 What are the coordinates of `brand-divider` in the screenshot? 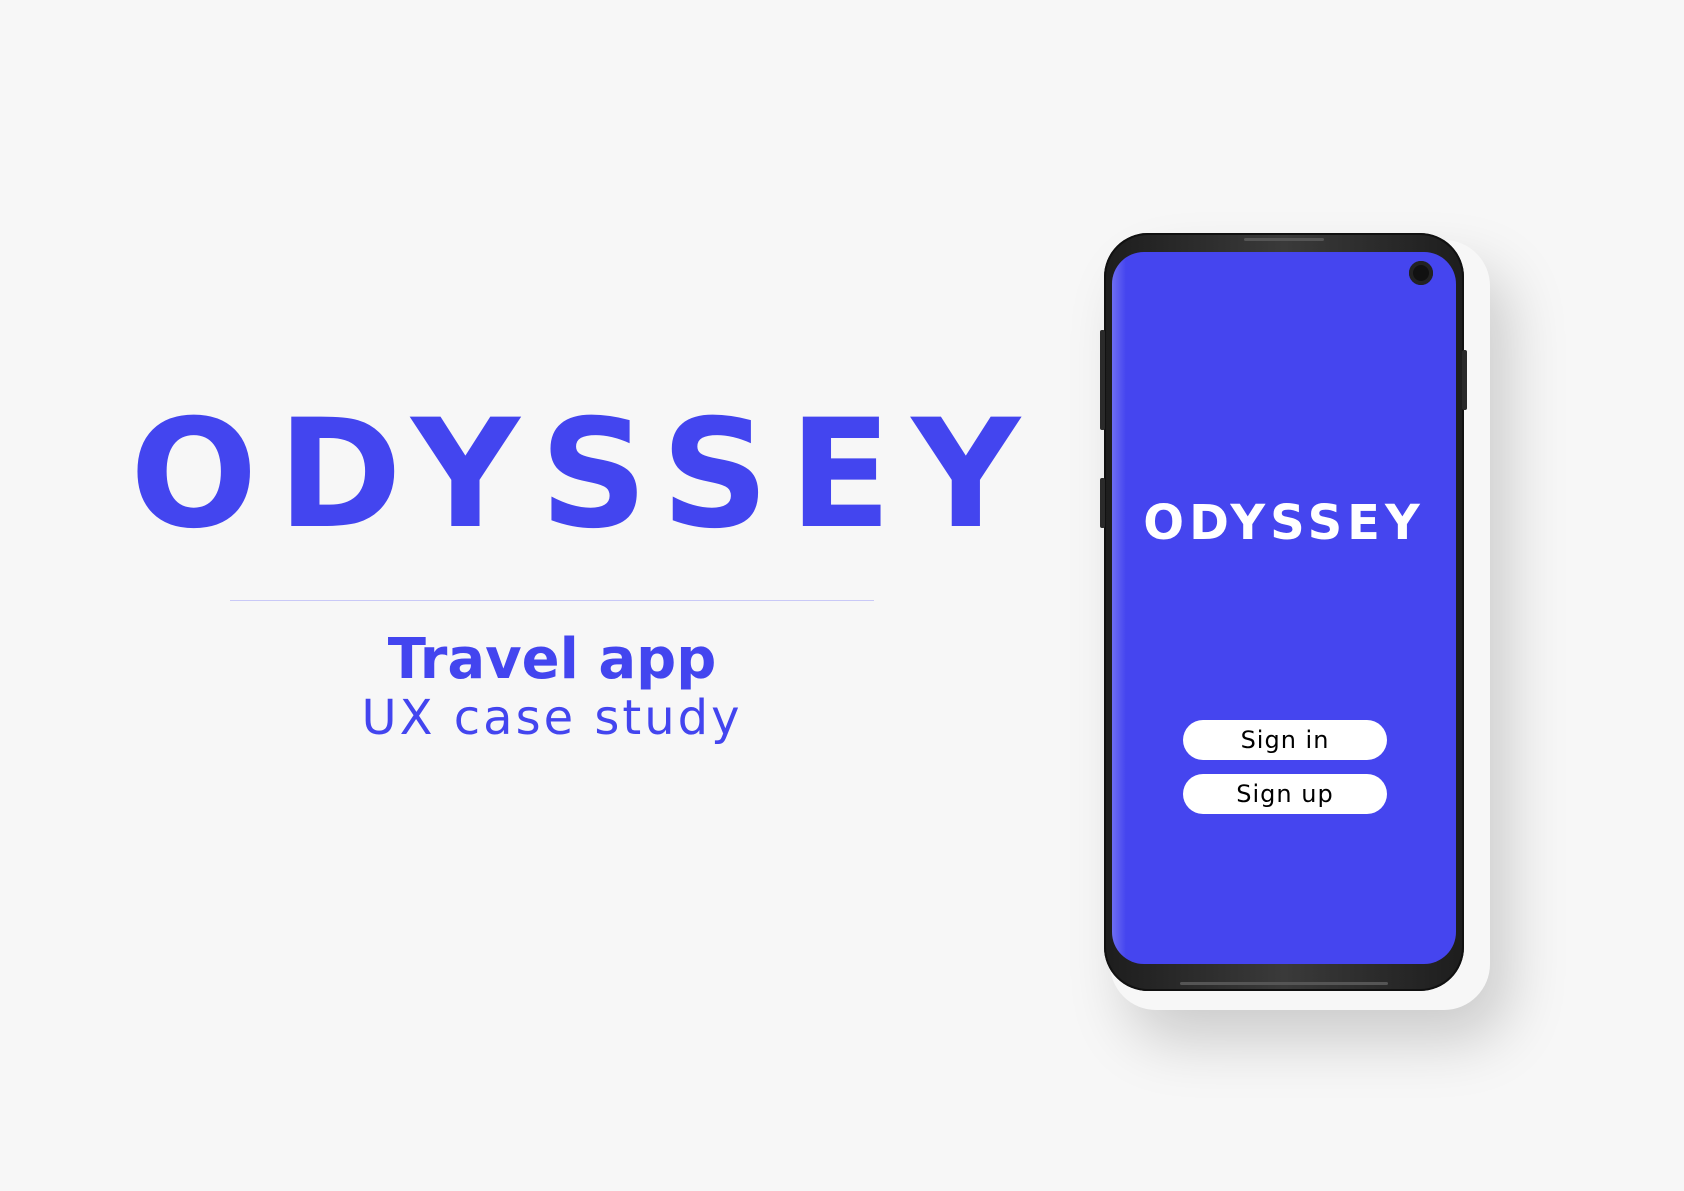 It's located at (552, 600).